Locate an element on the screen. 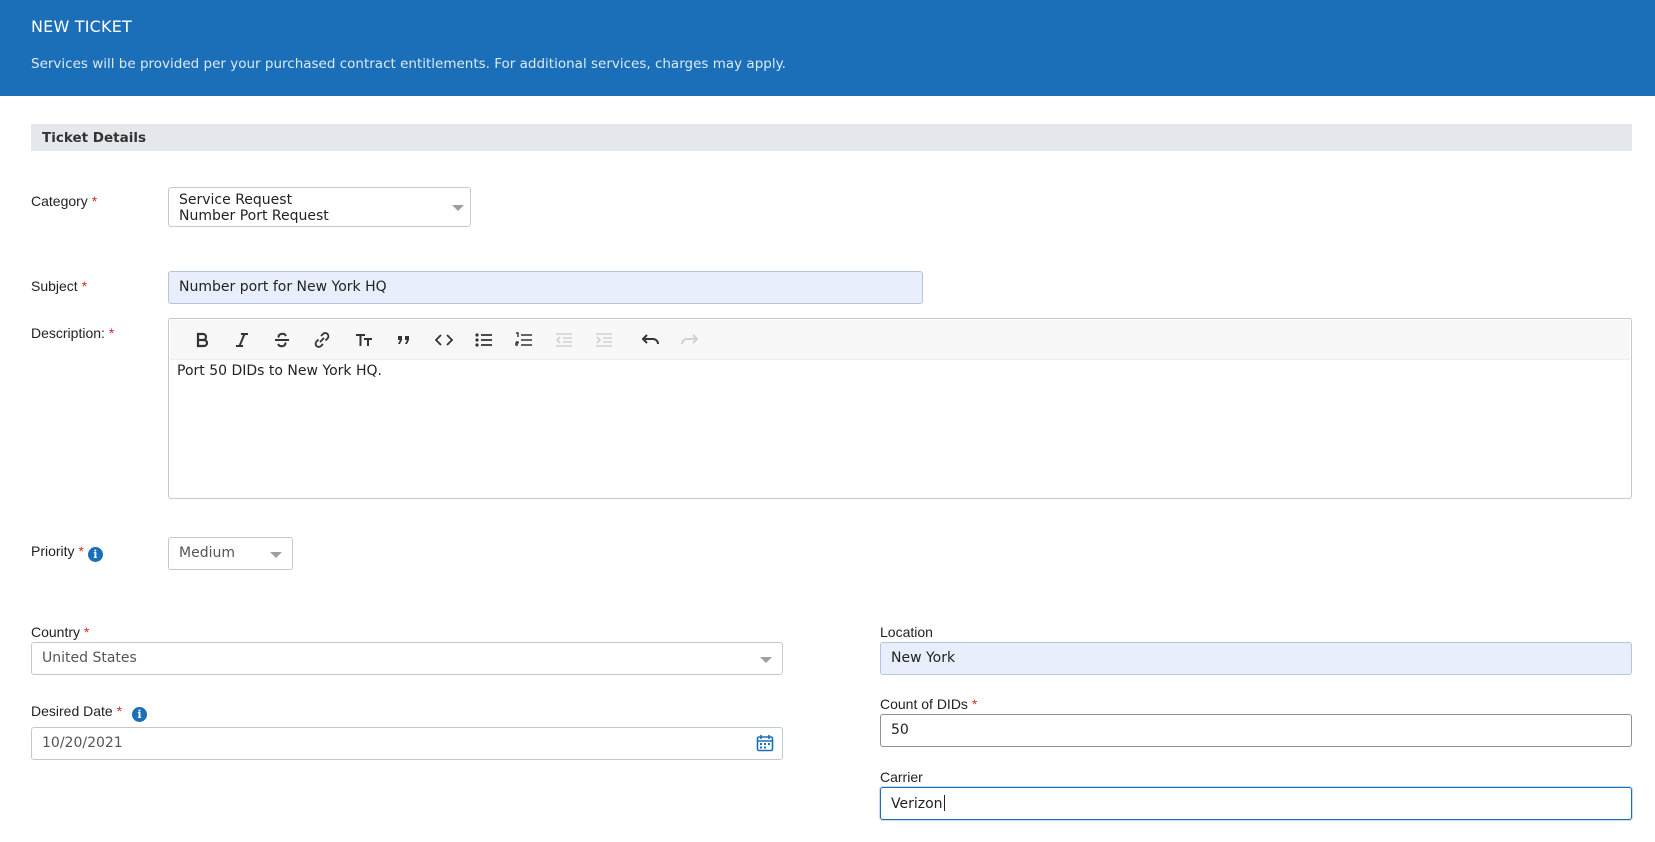 This screenshot has height=842, width=1655. count-dids-input: 50 is located at coordinates (1256, 730).